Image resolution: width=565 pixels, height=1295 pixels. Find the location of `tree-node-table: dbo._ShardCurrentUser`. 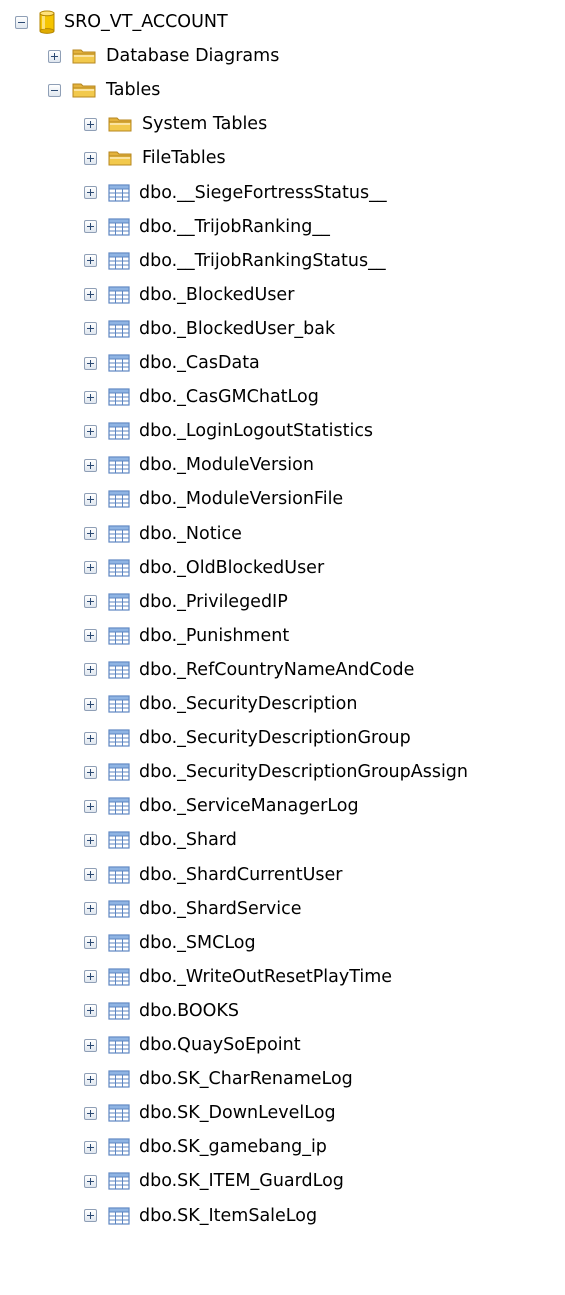

tree-node-table: dbo._ShardCurrentUser is located at coordinates (213, 875).